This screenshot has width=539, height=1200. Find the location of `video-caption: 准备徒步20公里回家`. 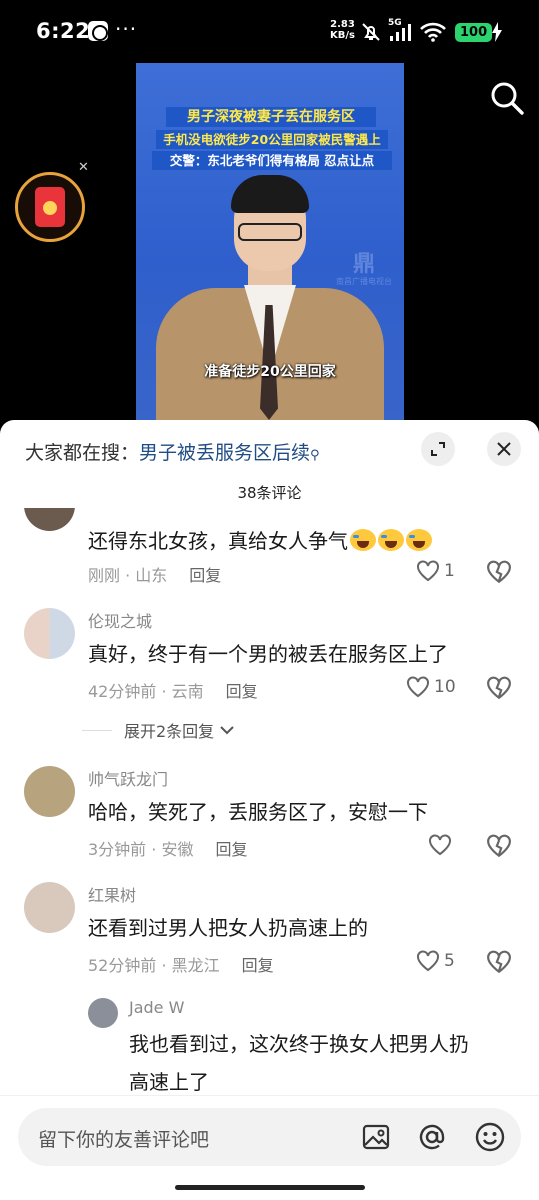

video-caption: 准备徒步20公里回家 is located at coordinates (270, 372).